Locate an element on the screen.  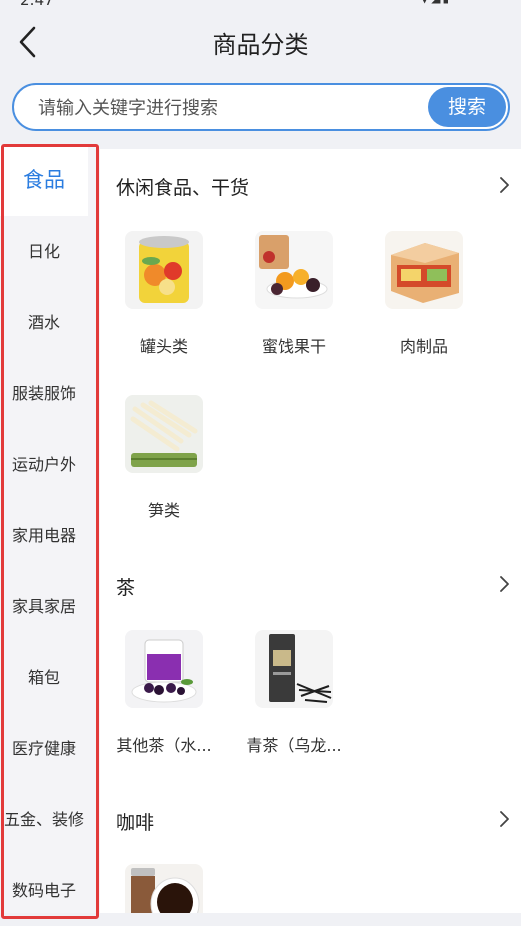
sidebar-item-hardware: 五金、装修 is located at coordinates (44, 819).